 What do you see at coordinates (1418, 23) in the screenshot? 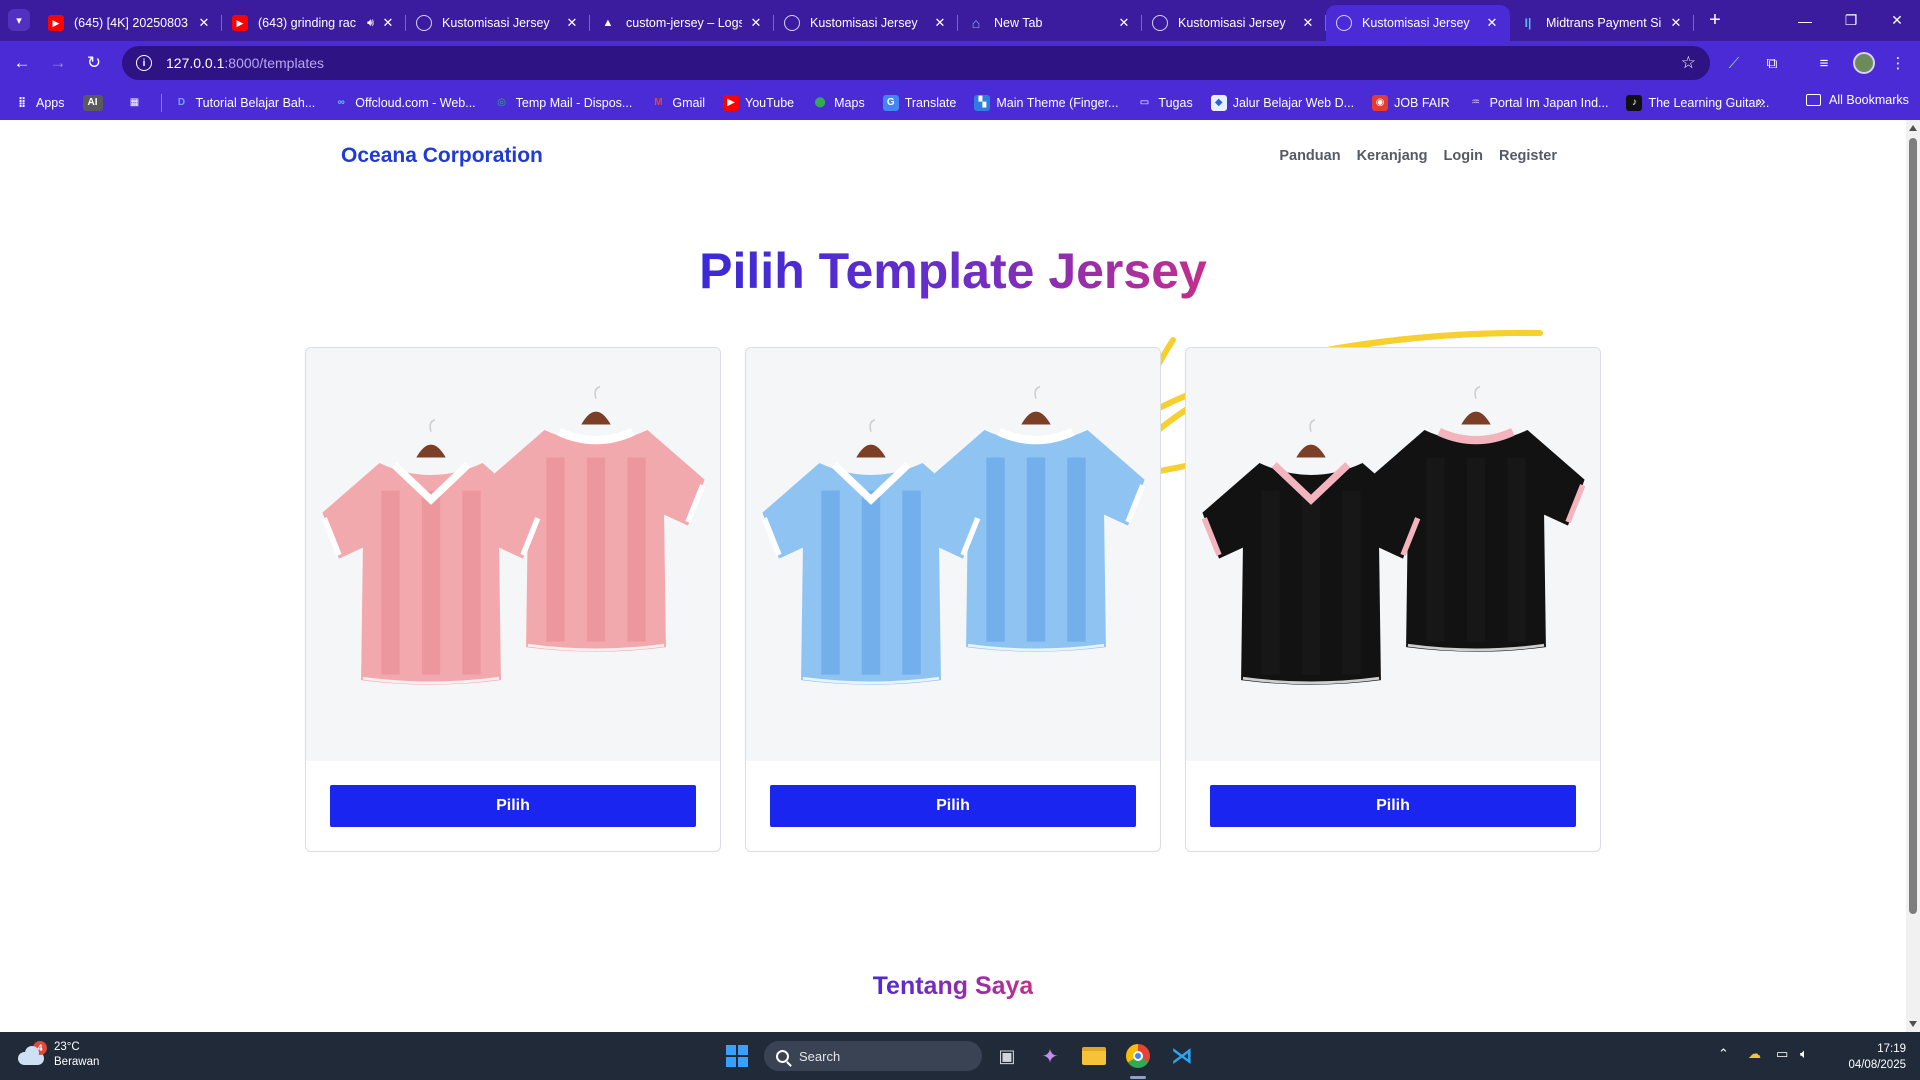
I see `tab-7: Kustomisasi Jersey ✕` at bounding box center [1418, 23].